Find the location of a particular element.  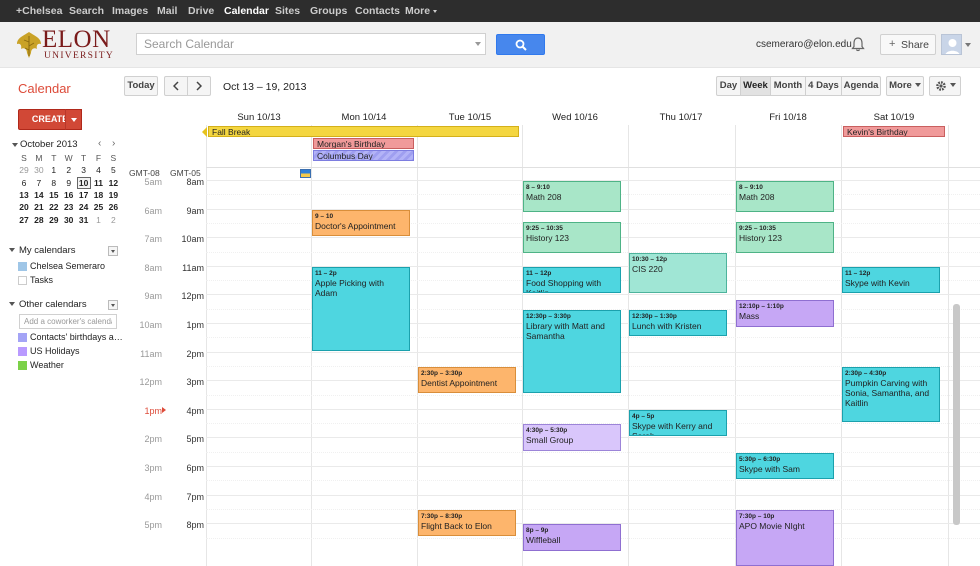

mini-cal-day: 8 is located at coordinates (54, 183).